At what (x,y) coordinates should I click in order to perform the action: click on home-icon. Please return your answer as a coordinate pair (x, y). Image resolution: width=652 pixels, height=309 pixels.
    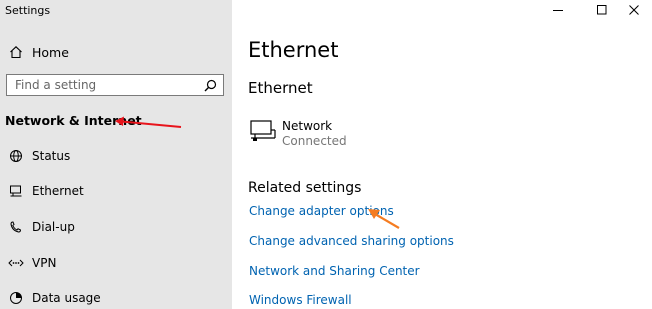
    Looking at the image, I should click on (16, 52).